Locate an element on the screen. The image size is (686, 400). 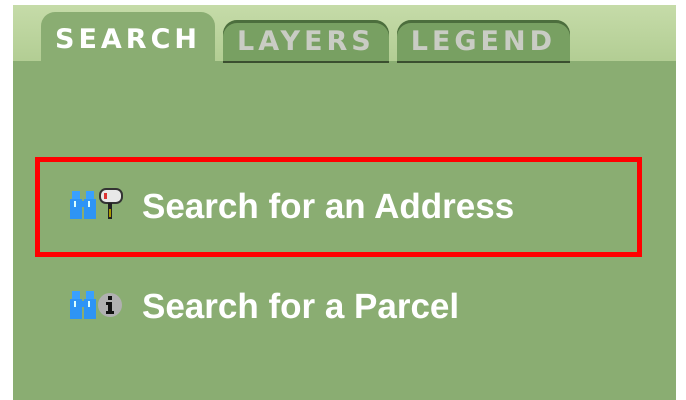
tab: LAYERS is located at coordinates (306, 40).